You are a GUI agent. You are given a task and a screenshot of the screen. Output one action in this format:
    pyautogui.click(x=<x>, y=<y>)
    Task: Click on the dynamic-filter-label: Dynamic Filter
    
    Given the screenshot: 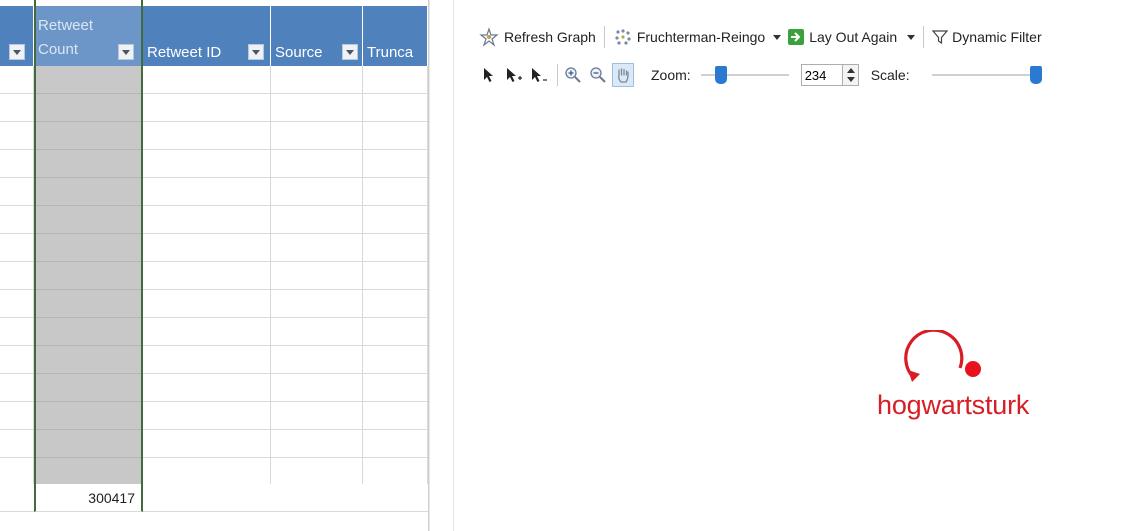 What is the action you would take?
    pyautogui.click(x=997, y=37)
    